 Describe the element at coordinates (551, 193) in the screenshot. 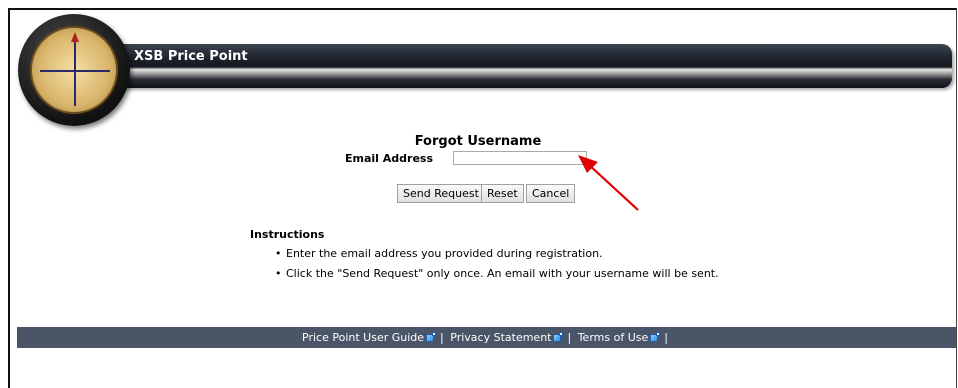

I see `cancel-button: Cancel` at that location.